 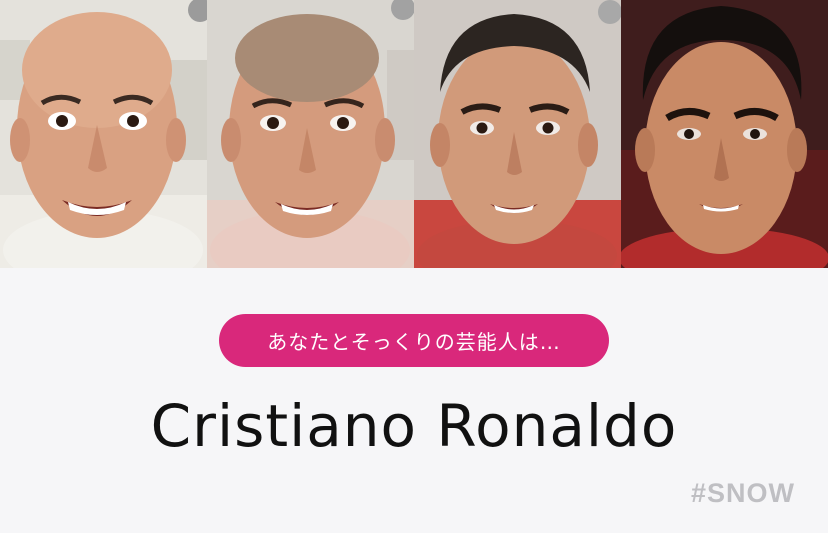 I want to click on app-hashtag-watermark: #SNOW, so click(x=742, y=493).